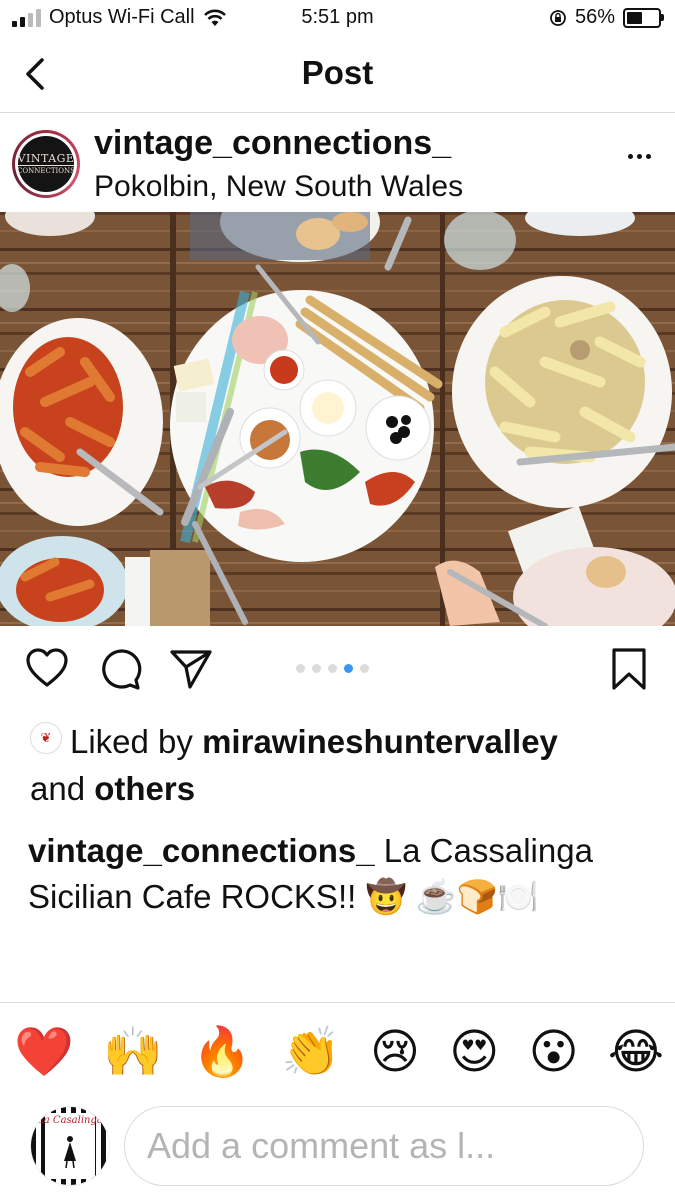  I want to click on avatar: La Casalinga, so click(70, 1146).